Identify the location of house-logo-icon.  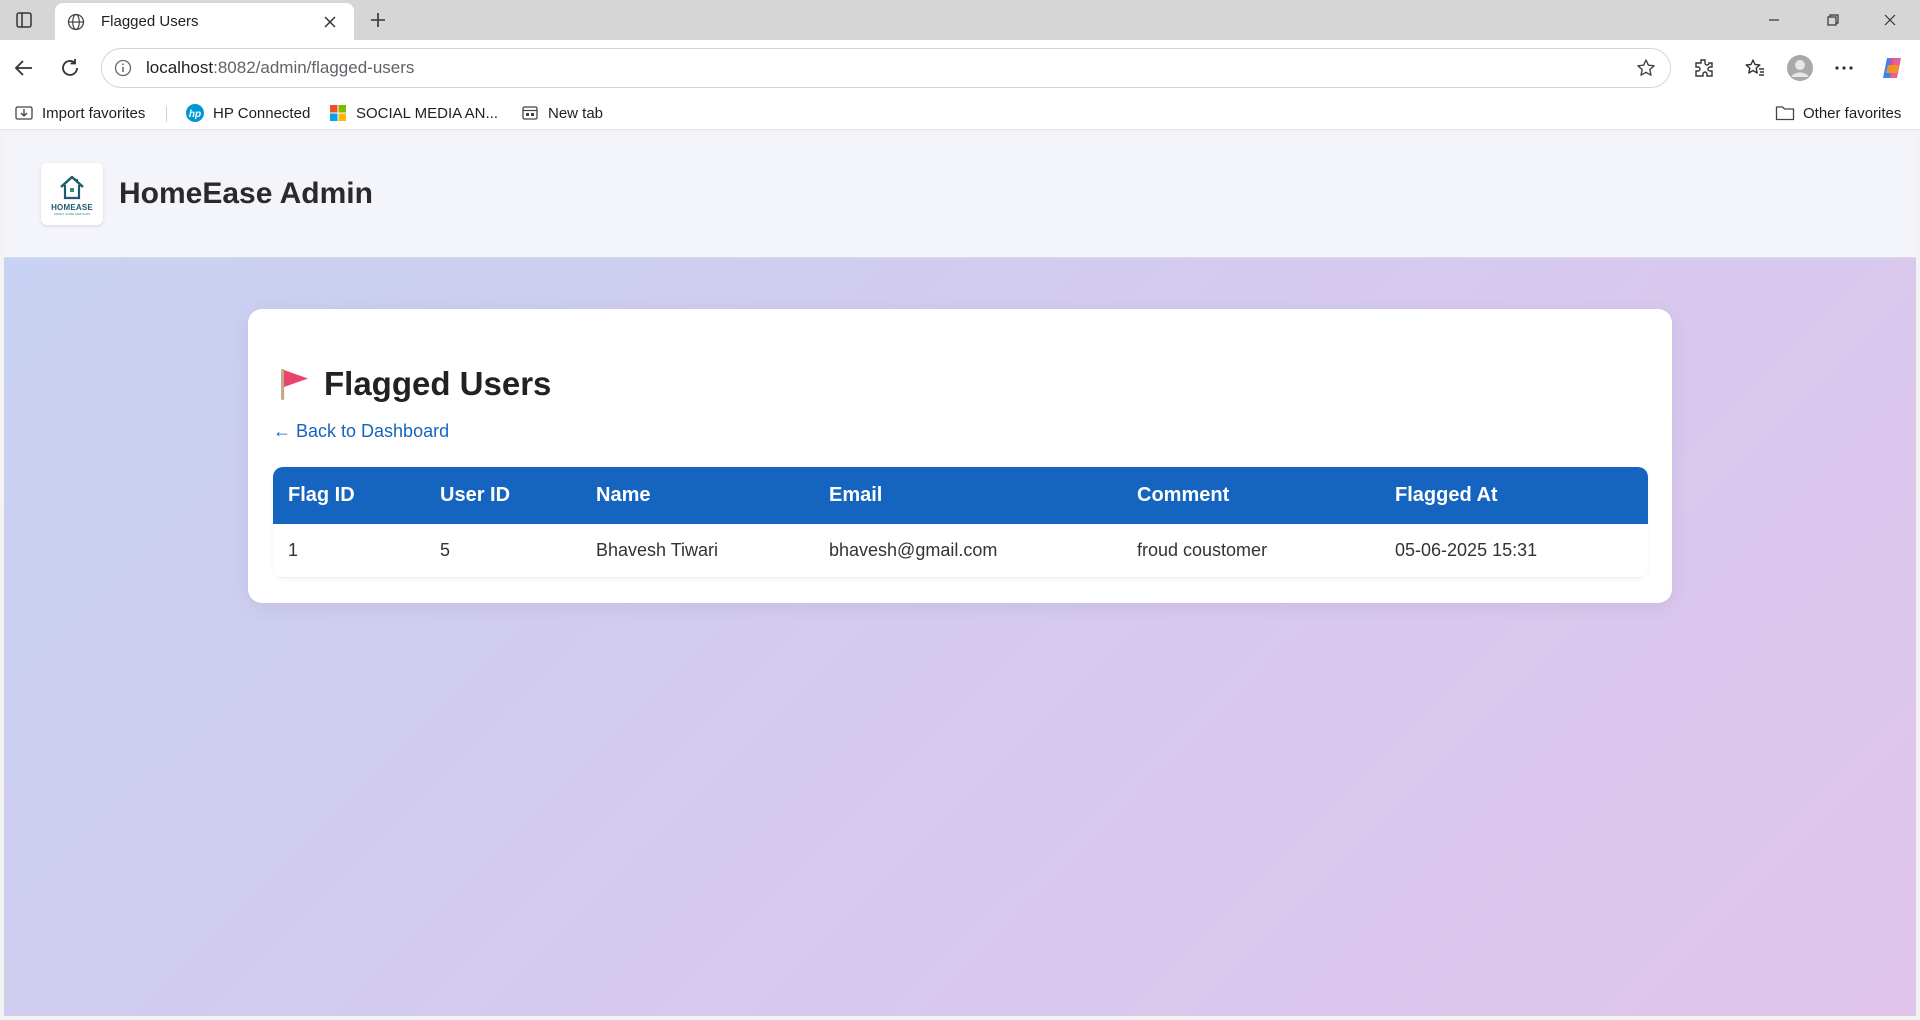
(72, 187).